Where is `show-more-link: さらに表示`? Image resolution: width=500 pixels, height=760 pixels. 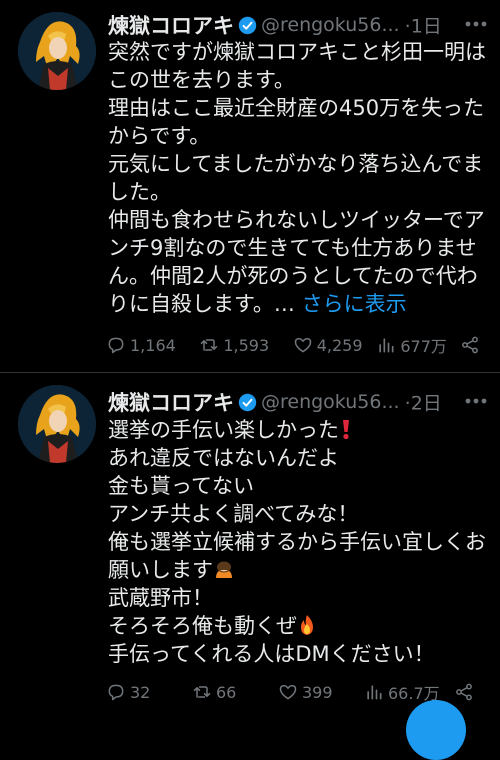 show-more-link: さらに表示 is located at coordinates (354, 304).